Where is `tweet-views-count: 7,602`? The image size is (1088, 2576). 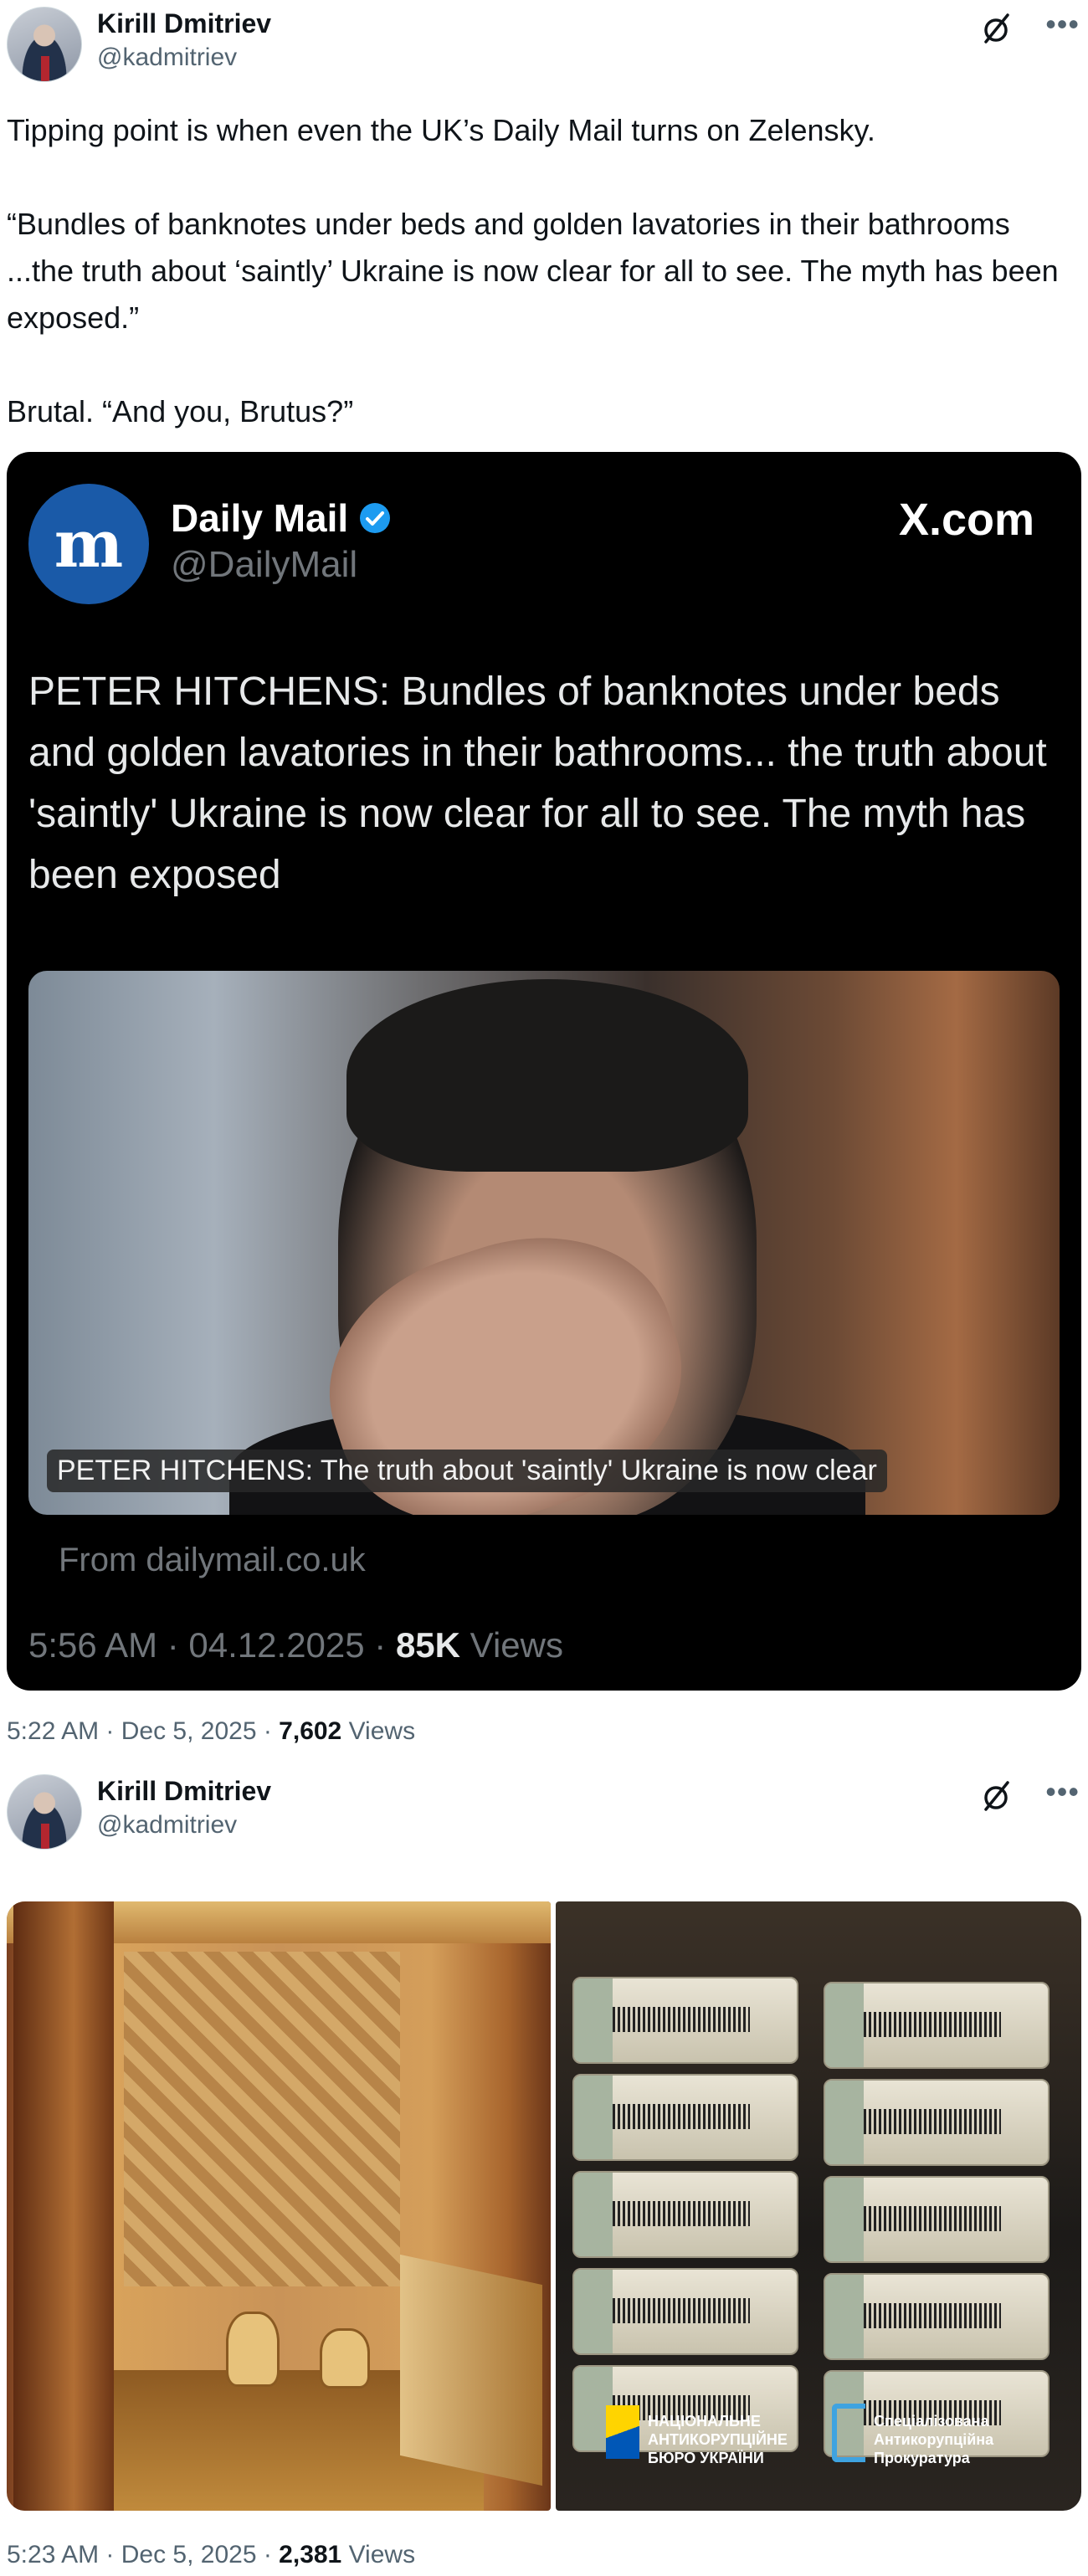
tweet-views-count: 7,602 is located at coordinates (310, 1731).